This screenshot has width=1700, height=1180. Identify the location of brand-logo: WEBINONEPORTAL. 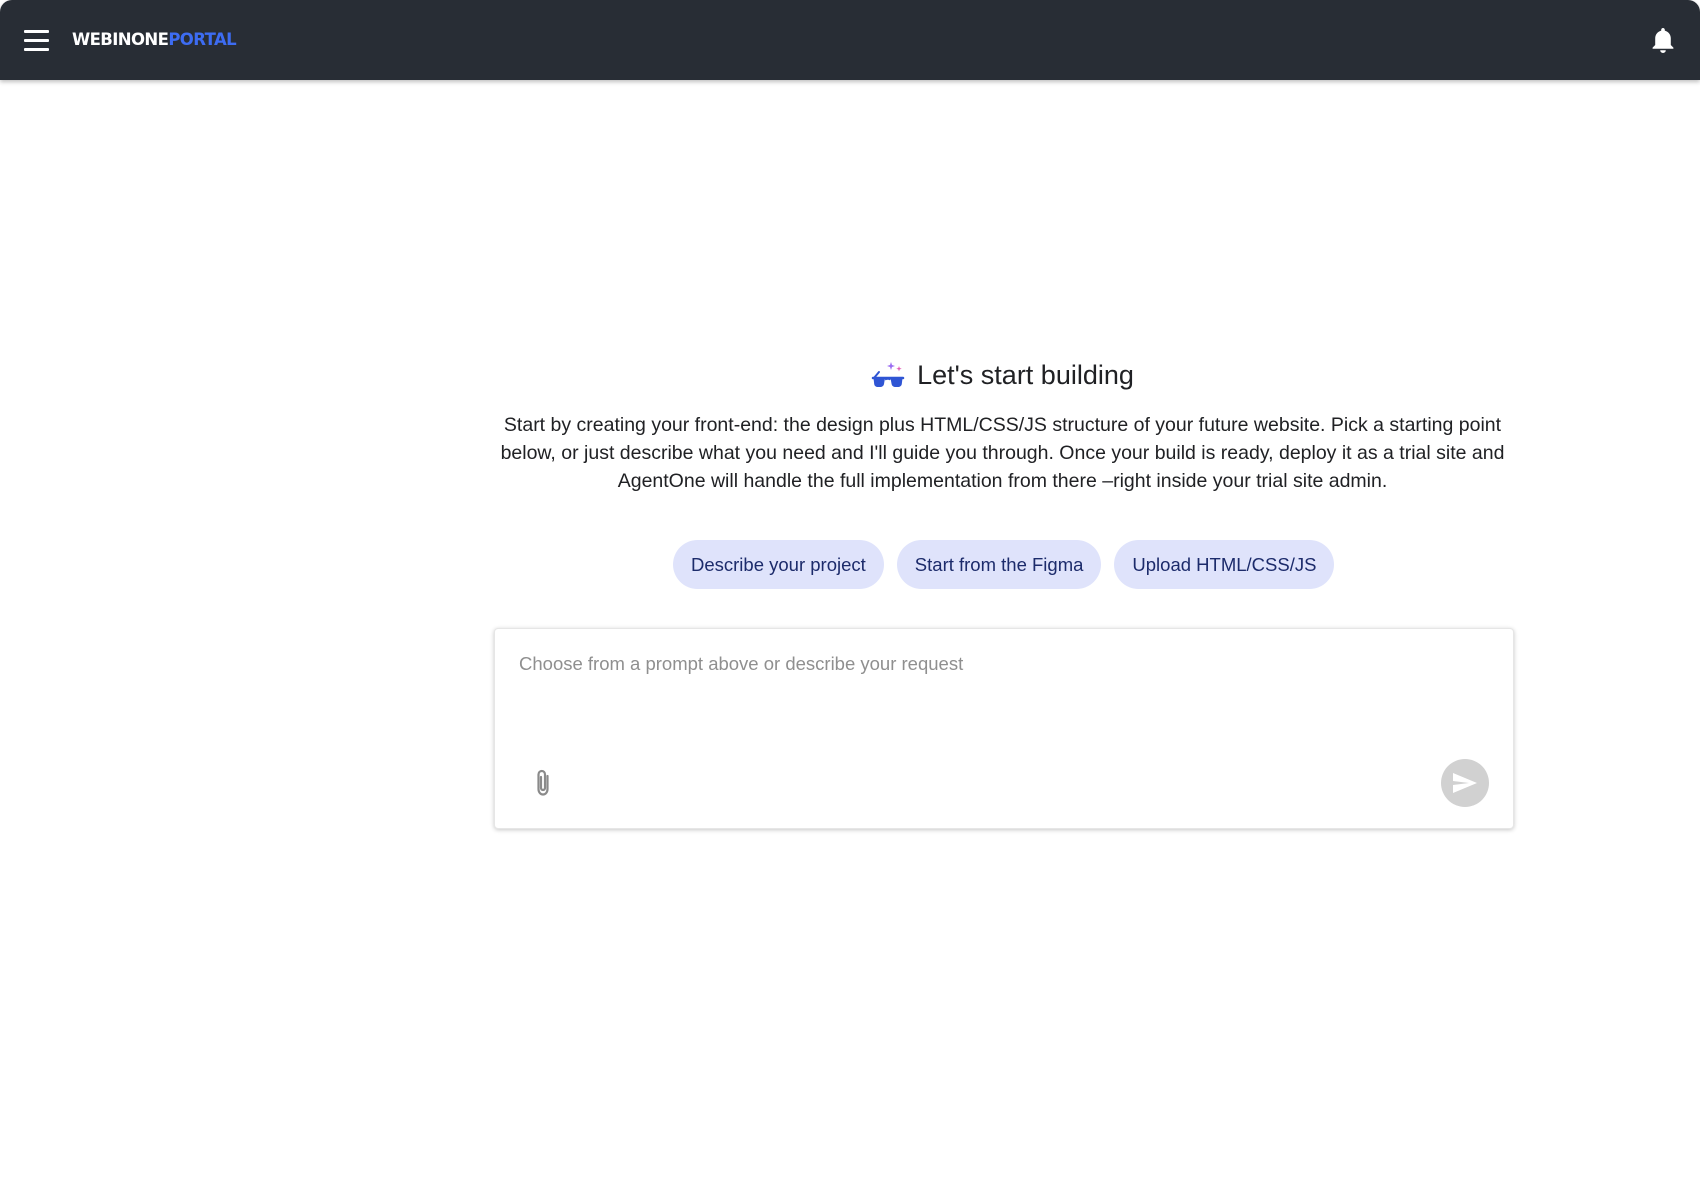
(154, 40).